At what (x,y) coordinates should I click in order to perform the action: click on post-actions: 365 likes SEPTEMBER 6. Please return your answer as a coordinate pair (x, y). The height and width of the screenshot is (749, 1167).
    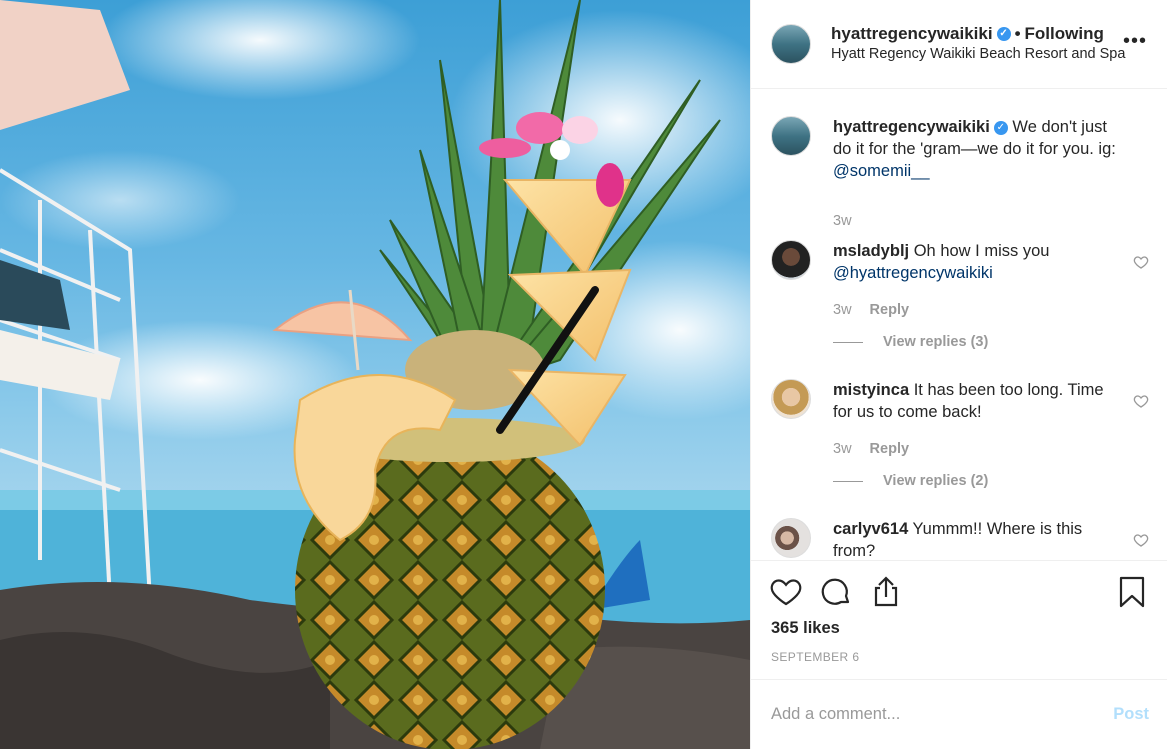
    Looking at the image, I should click on (959, 619).